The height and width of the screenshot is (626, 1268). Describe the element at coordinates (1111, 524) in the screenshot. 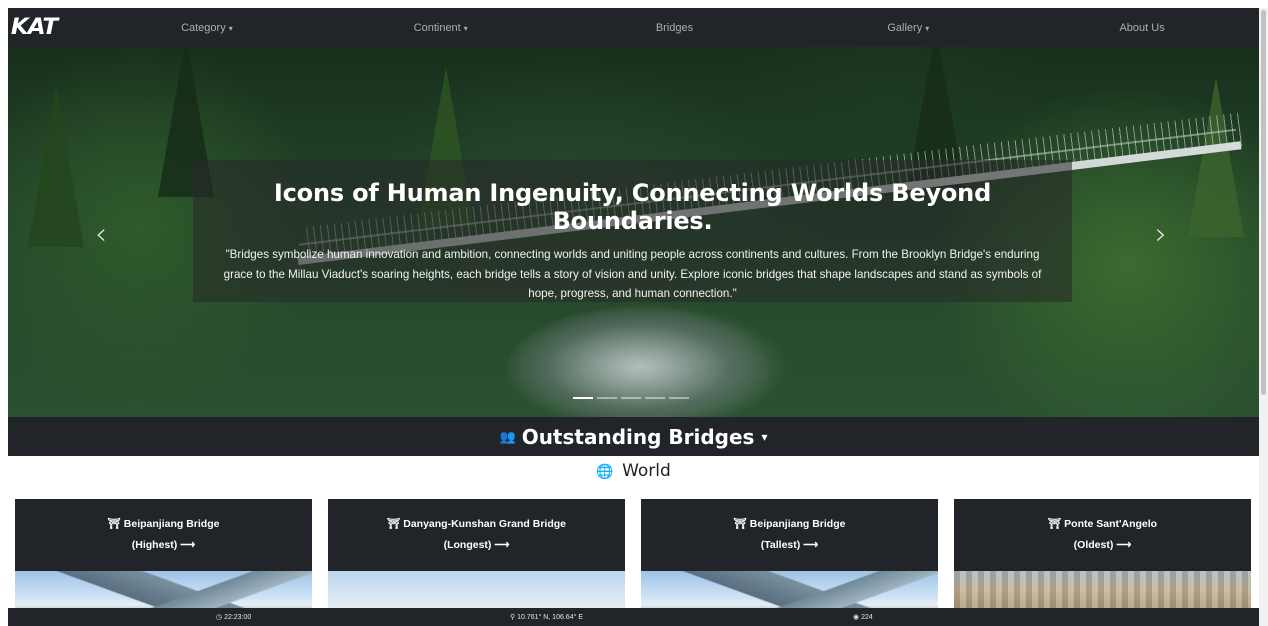

I see `card-title-text: Ponte Sant'Angelo` at that location.